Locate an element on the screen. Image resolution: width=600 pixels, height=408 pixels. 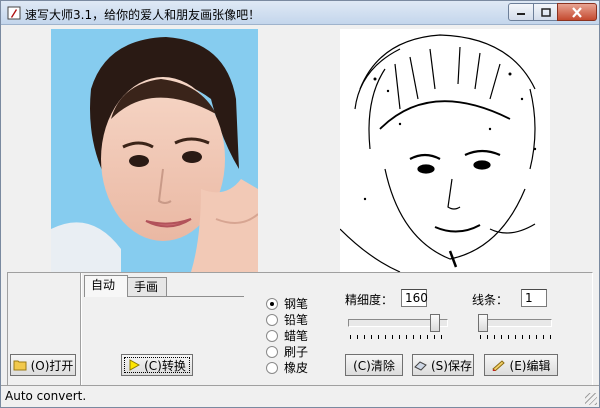
minimize-icon is located at coordinates (521, 14).